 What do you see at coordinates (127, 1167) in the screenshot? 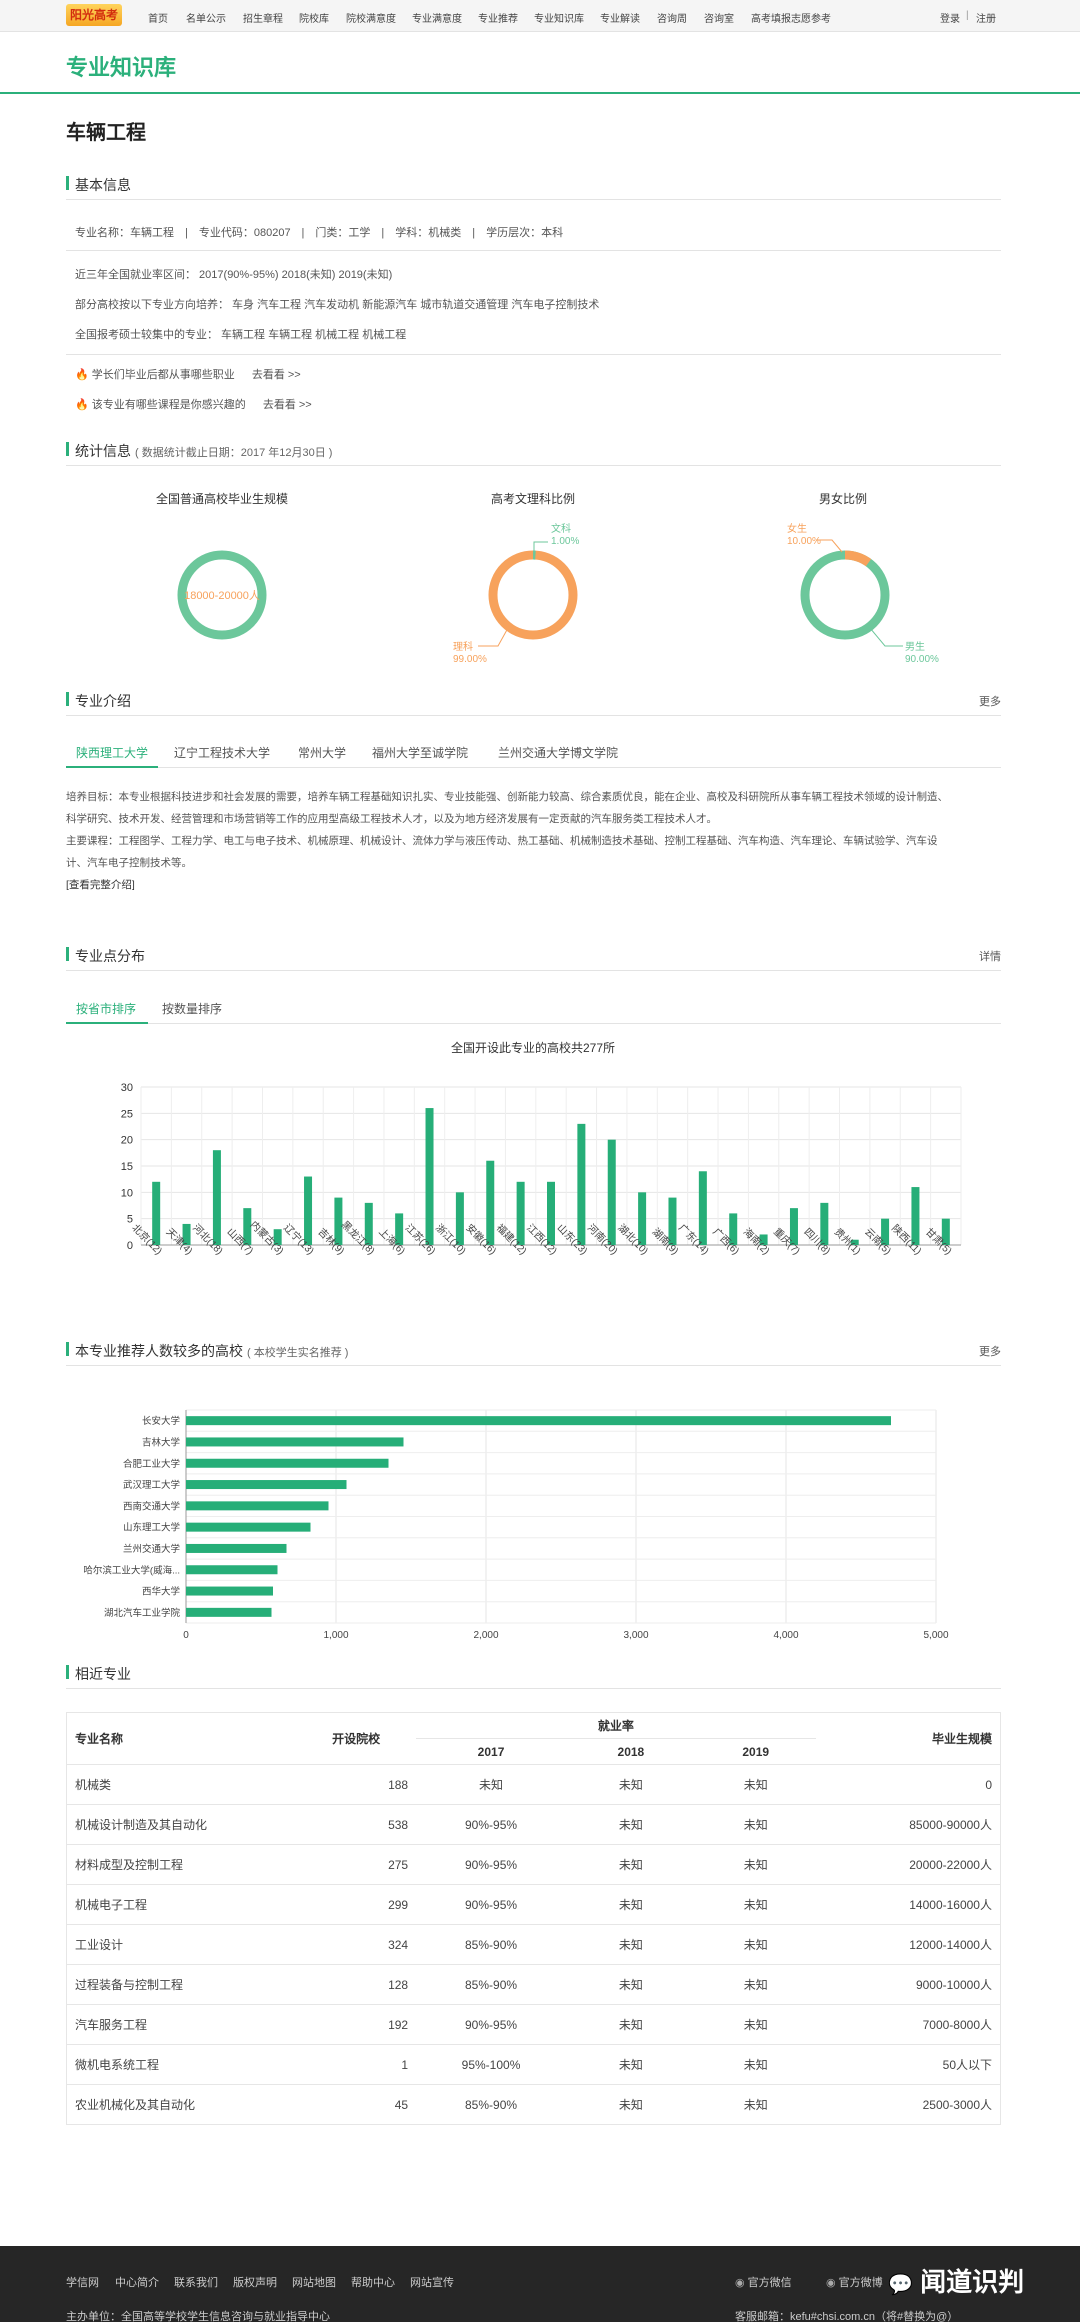
I see `y-tick-label: 15` at bounding box center [127, 1167].